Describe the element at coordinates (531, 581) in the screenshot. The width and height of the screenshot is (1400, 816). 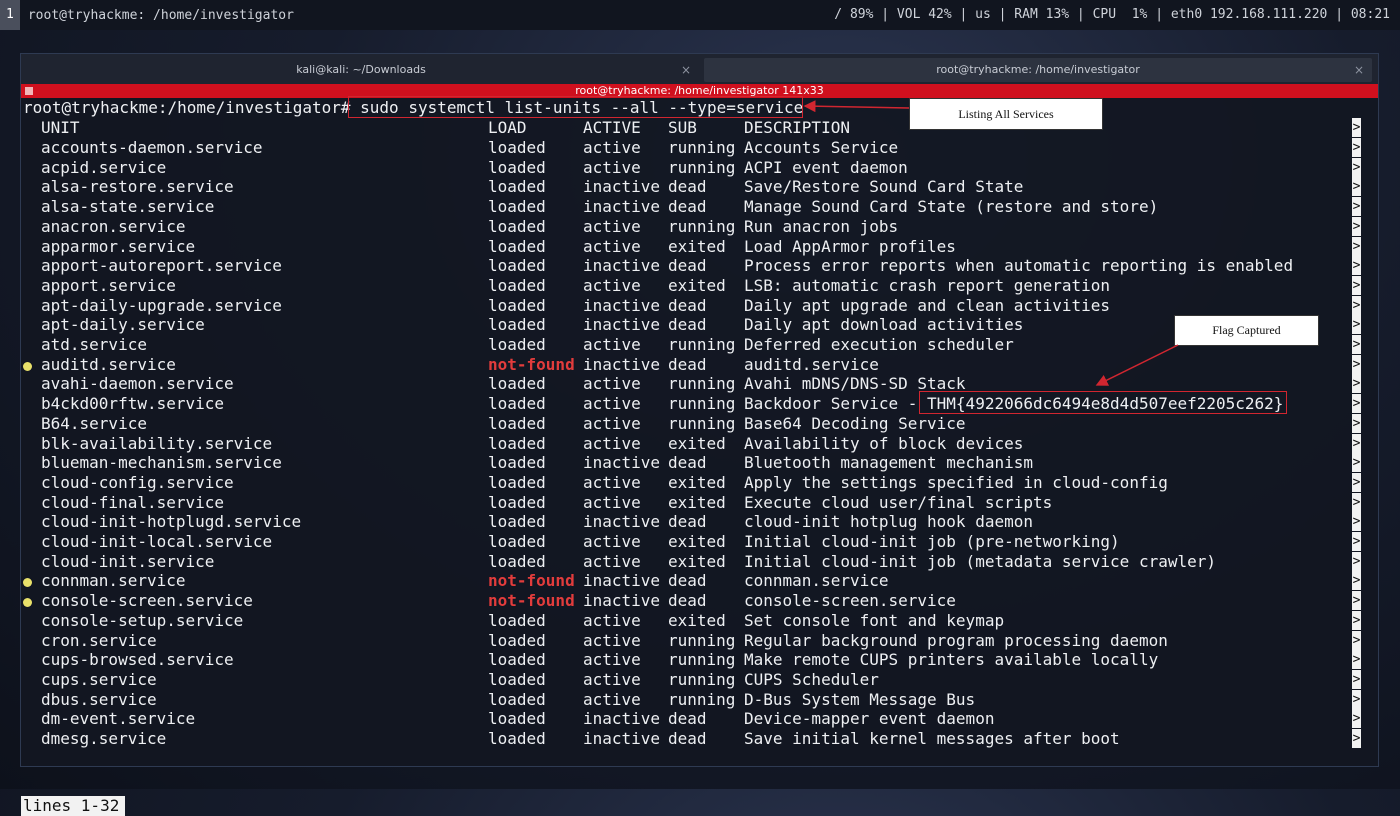
I see `cell-load: not-found` at that location.